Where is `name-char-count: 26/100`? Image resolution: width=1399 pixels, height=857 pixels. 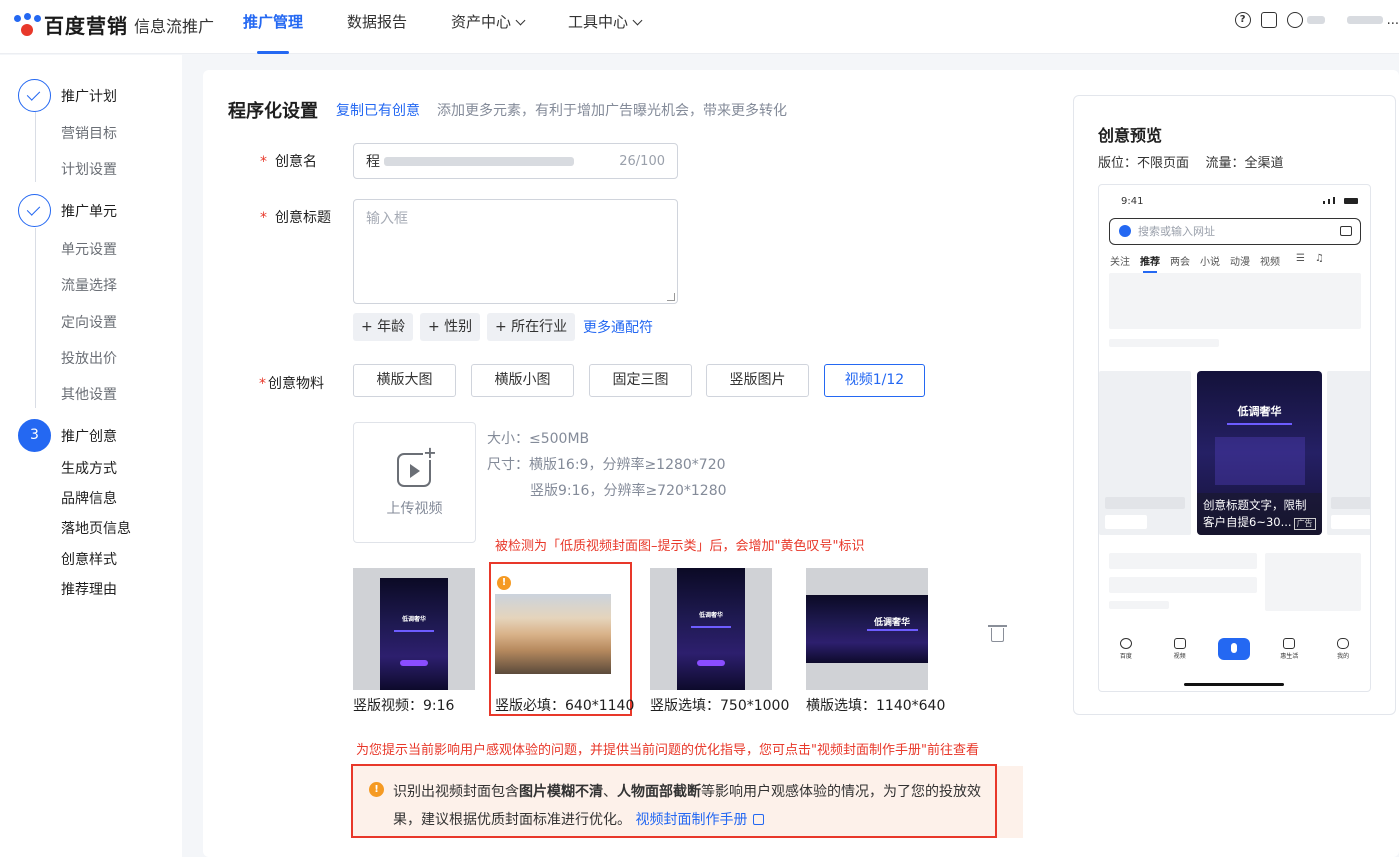
name-char-count: 26/100 is located at coordinates (642, 161).